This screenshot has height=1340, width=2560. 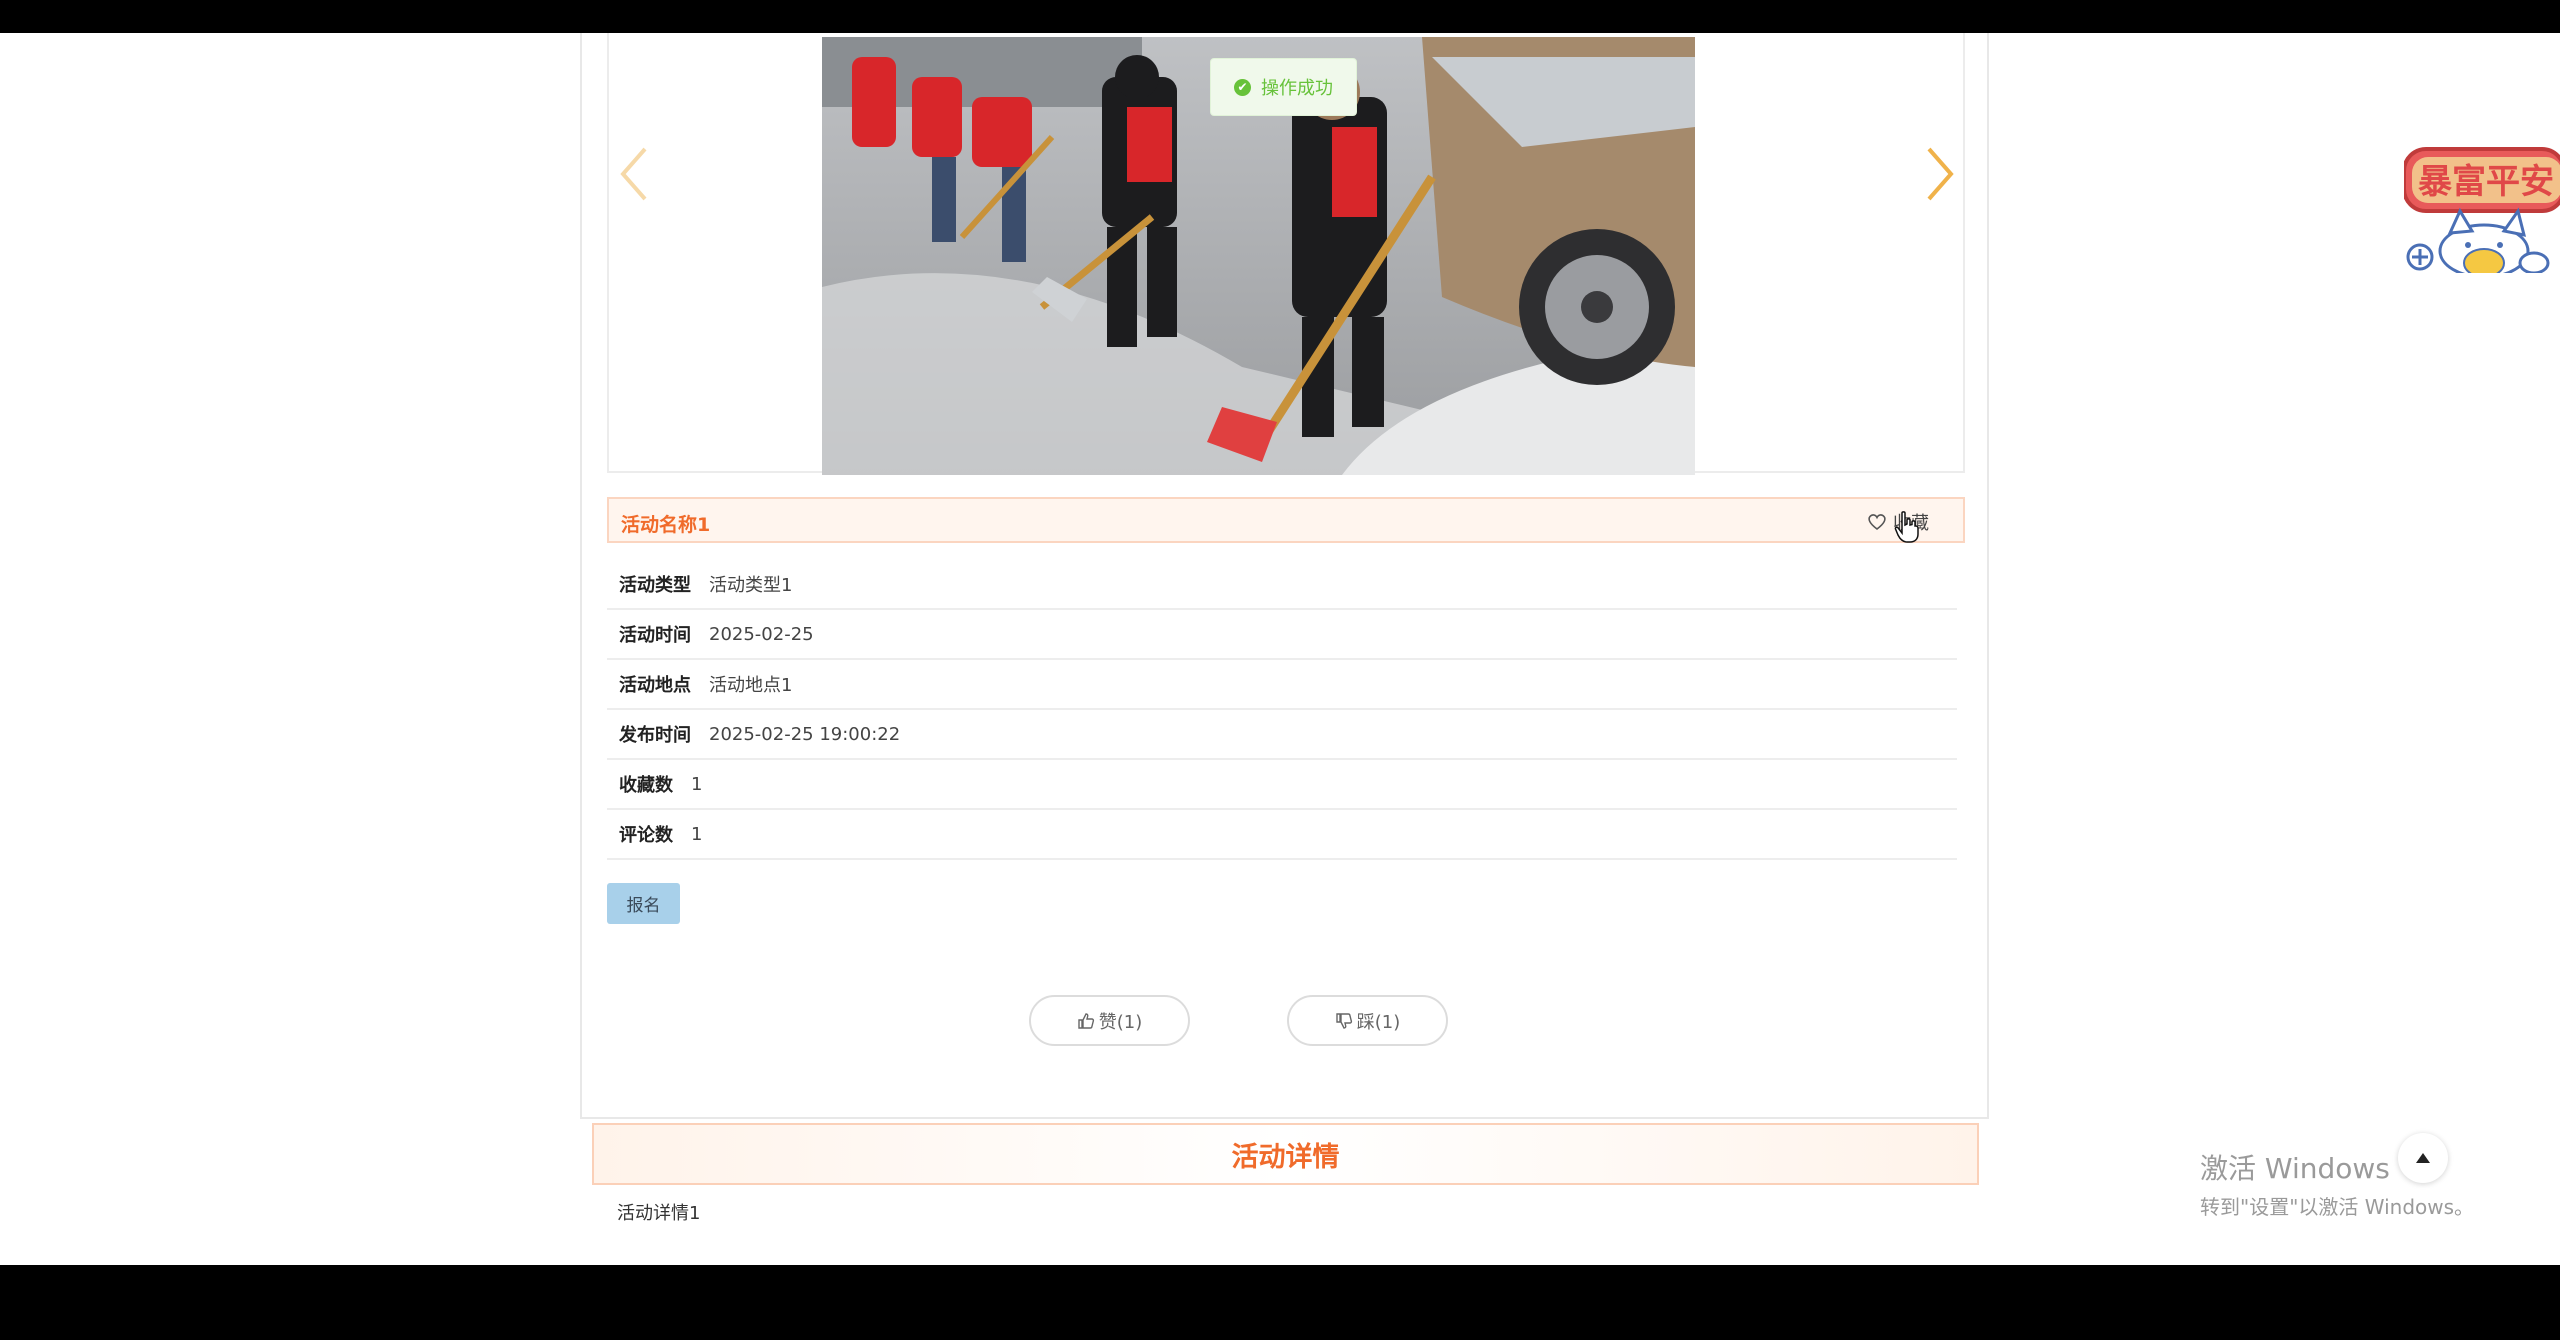 What do you see at coordinates (1378, 1022) in the screenshot?
I see `dislike-label: 踩(1)` at bounding box center [1378, 1022].